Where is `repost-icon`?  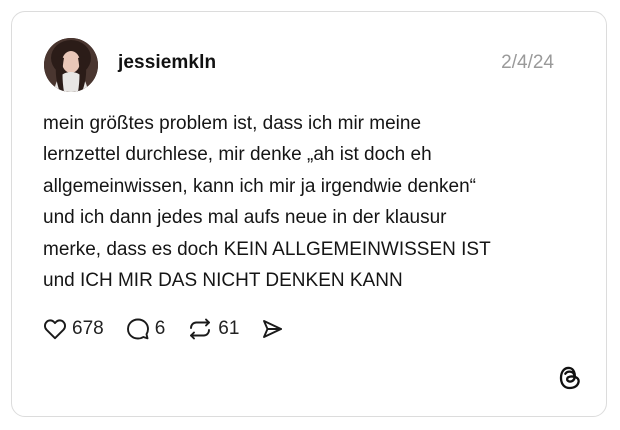
repost-icon is located at coordinates (200, 329).